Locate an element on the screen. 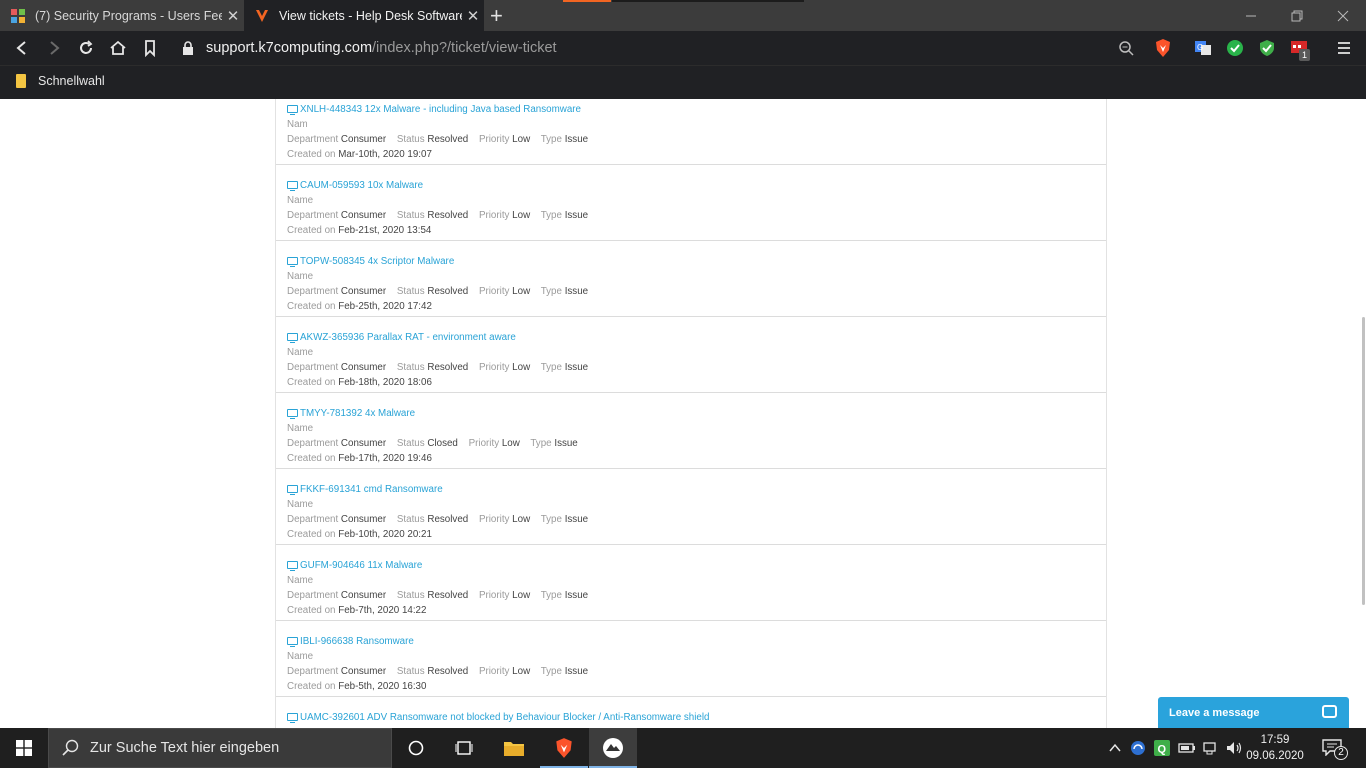  bookmark-folder-schnellwahl: Schnellwahl is located at coordinates (60, 81).